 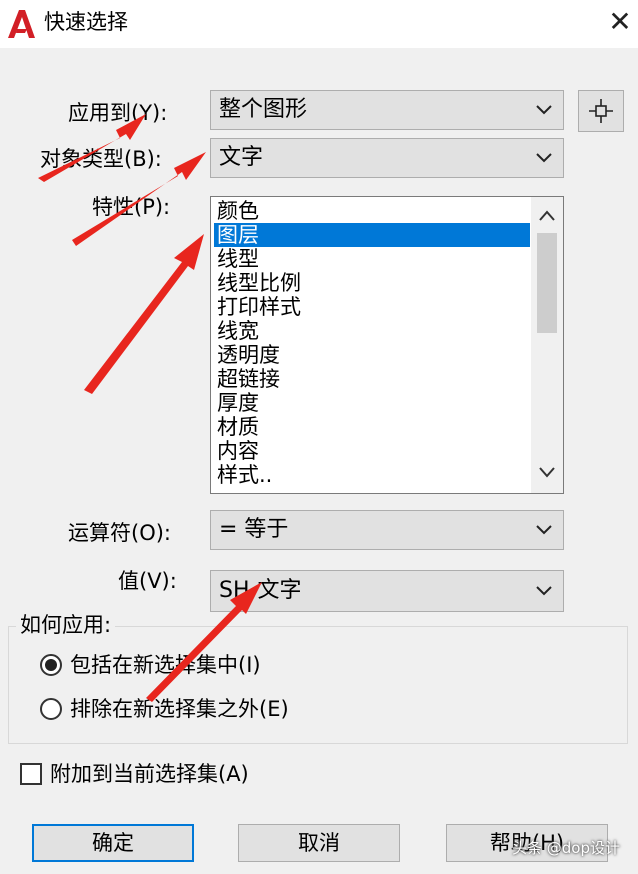 I want to click on include-radio, so click(x=51, y=665).